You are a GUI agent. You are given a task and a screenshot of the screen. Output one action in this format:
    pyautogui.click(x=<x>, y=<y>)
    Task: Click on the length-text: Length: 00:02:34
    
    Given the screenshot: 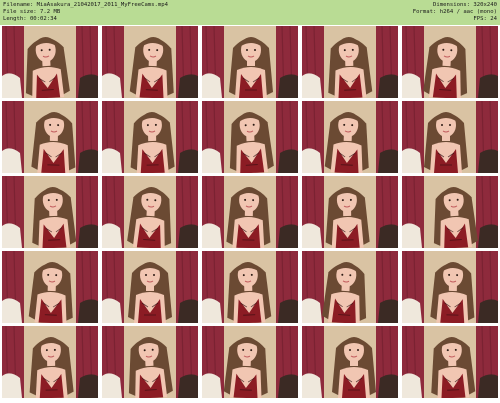 What is the action you would take?
    pyautogui.click(x=30, y=19)
    